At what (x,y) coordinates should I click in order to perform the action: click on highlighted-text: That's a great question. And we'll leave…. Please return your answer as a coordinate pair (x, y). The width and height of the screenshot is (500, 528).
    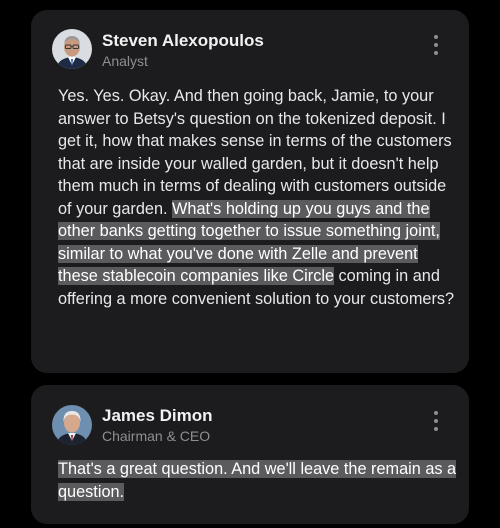
    Looking at the image, I should click on (257, 480).